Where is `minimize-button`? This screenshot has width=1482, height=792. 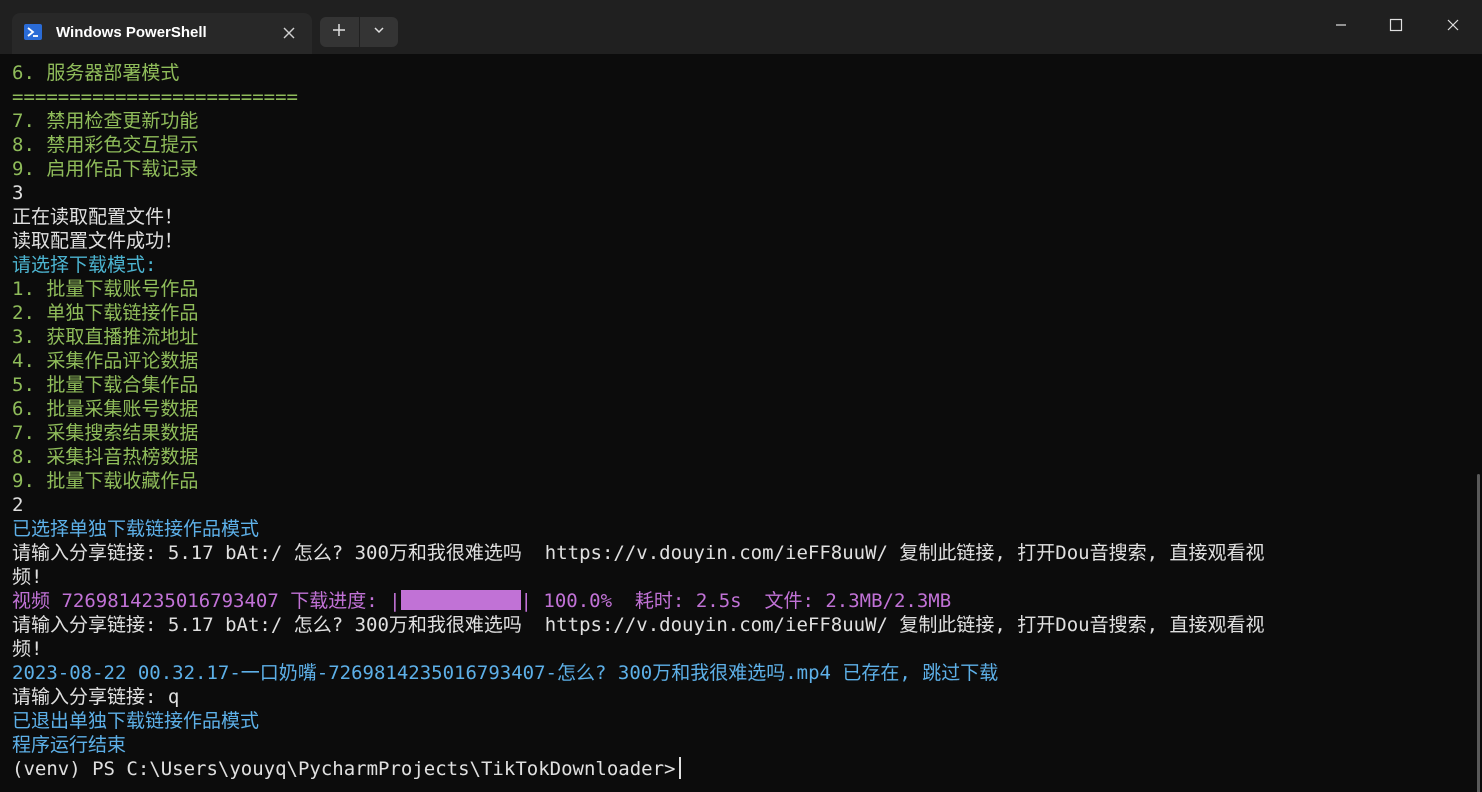
minimize-button is located at coordinates (1341, 27).